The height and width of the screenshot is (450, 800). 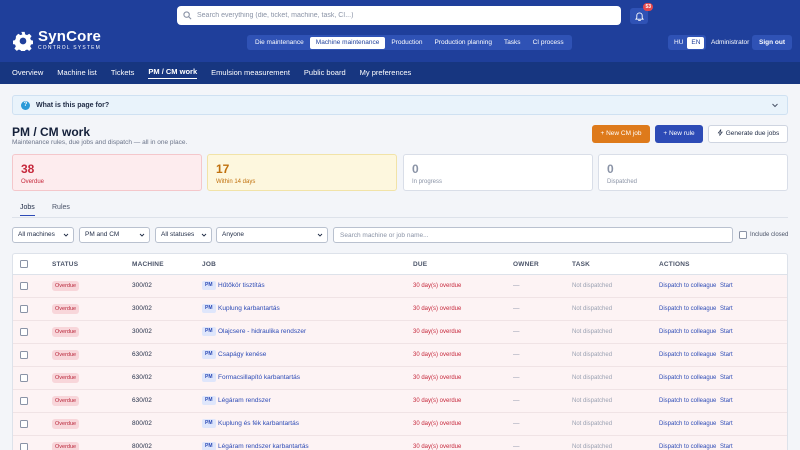 I want to click on job-search-input, so click(x=530, y=235).